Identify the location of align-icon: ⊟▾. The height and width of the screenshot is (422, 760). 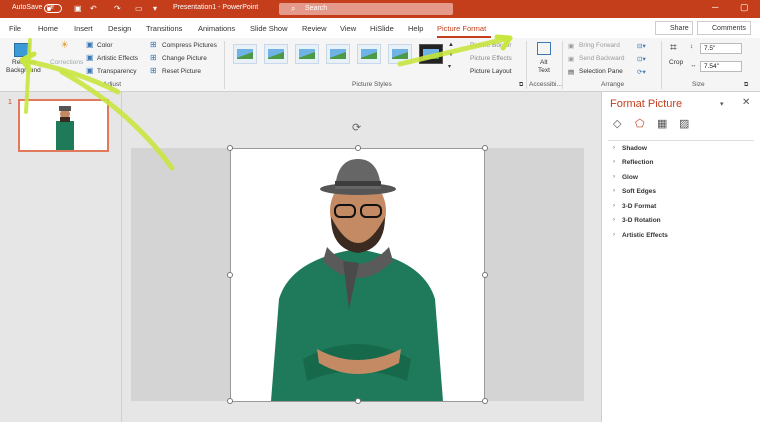
(641, 46).